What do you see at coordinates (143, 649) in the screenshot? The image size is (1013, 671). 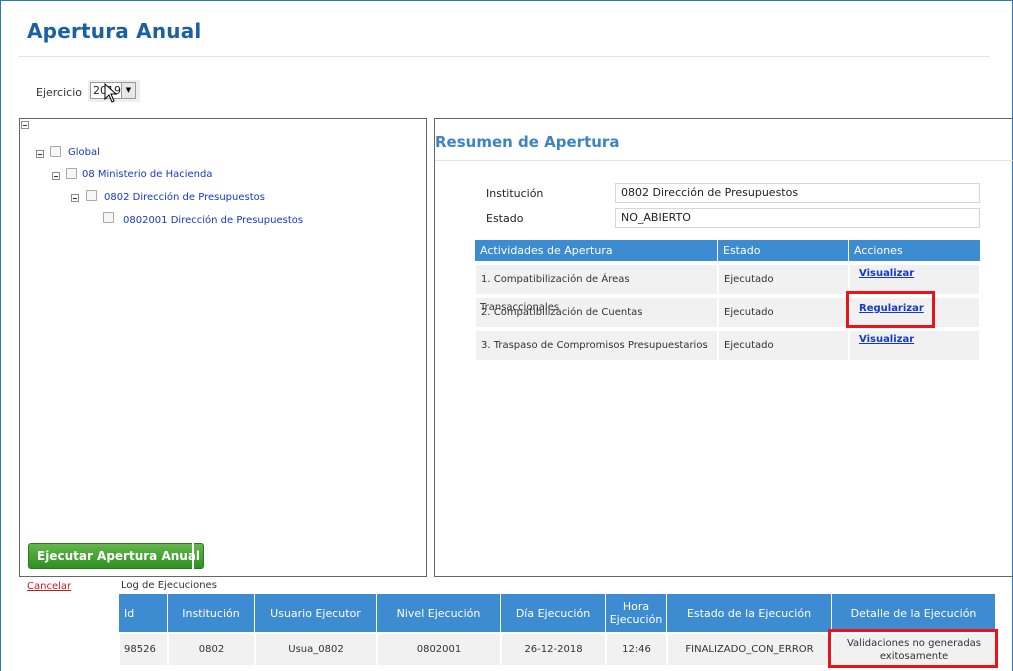 I see `log-cell-id: 98526` at bounding box center [143, 649].